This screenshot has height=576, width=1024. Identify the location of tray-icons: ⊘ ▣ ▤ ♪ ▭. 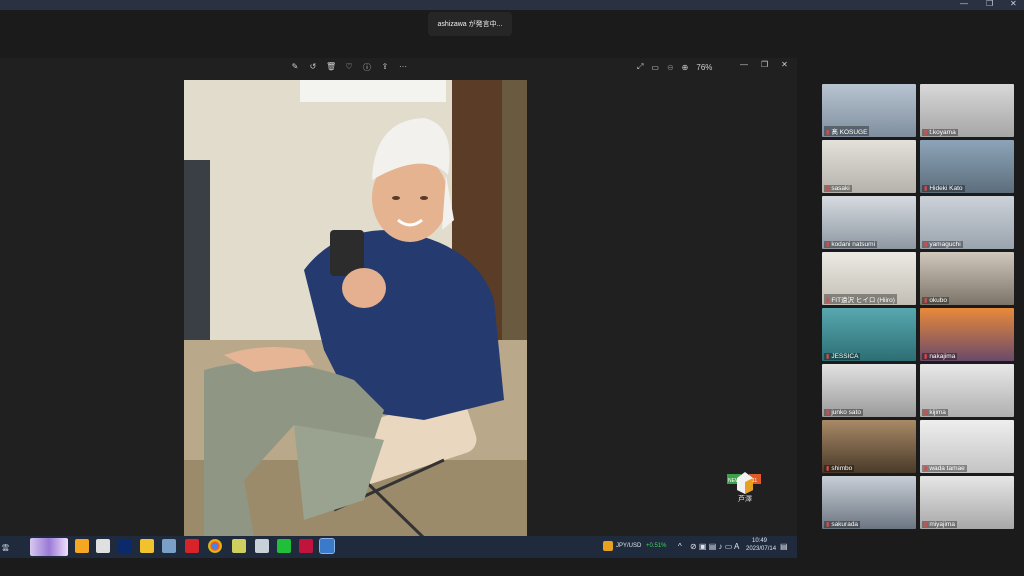
(711, 546).